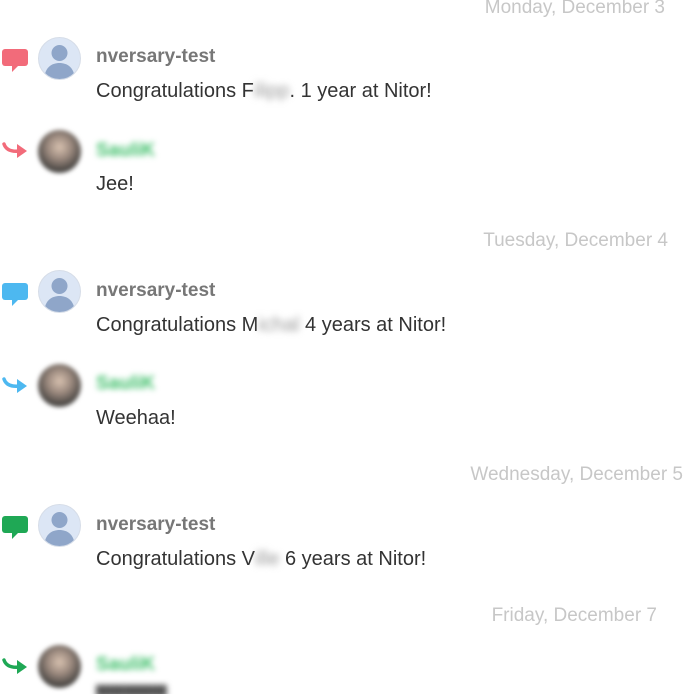 Image resolution: width=683 pixels, height=694 pixels. What do you see at coordinates (131, 690) in the screenshot?
I see `message-text-cropped: ▀▀▀▀▀` at bounding box center [131, 690].